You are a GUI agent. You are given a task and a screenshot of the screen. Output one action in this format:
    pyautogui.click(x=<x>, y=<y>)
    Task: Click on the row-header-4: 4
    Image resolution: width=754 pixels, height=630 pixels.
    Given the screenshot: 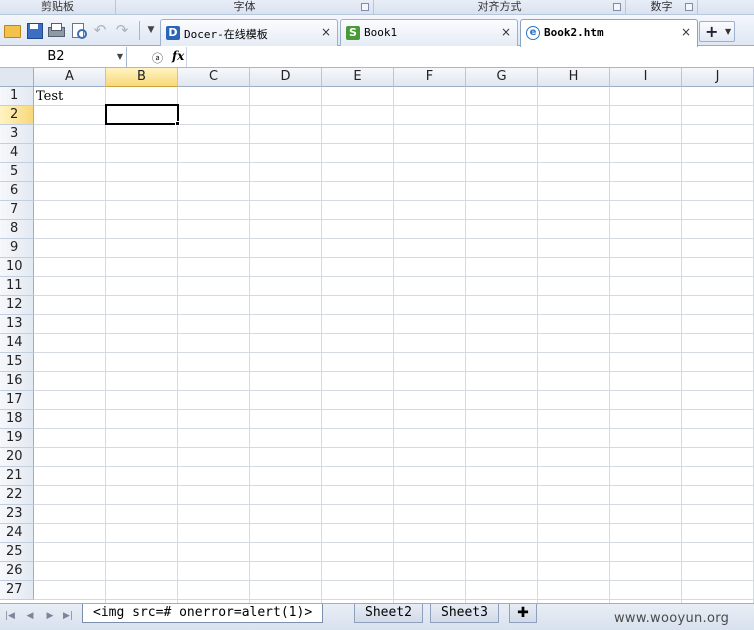 What is the action you would take?
    pyautogui.click(x=17, y=153)
    